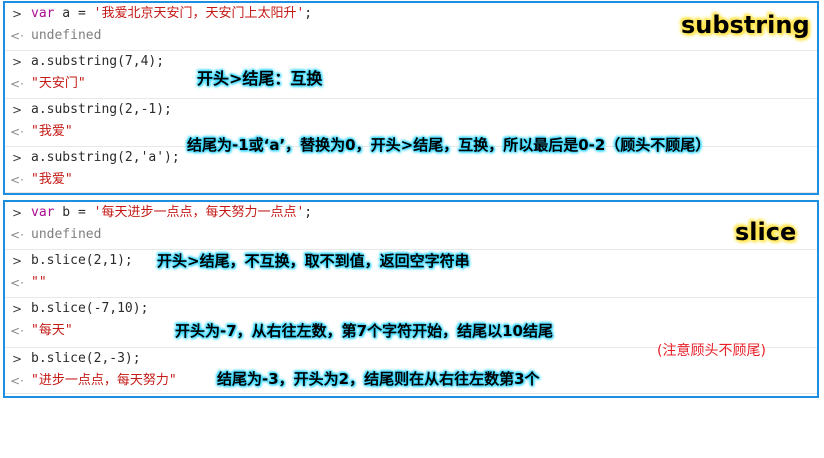 The width and height of the screenshot is (824, 458). I want to click on console-output-value: "", so click(39, 282).